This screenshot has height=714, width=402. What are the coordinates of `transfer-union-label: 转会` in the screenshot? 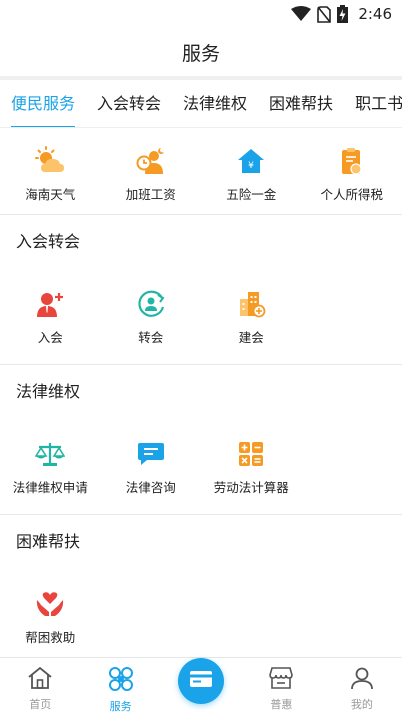 It's located at (151, 337).